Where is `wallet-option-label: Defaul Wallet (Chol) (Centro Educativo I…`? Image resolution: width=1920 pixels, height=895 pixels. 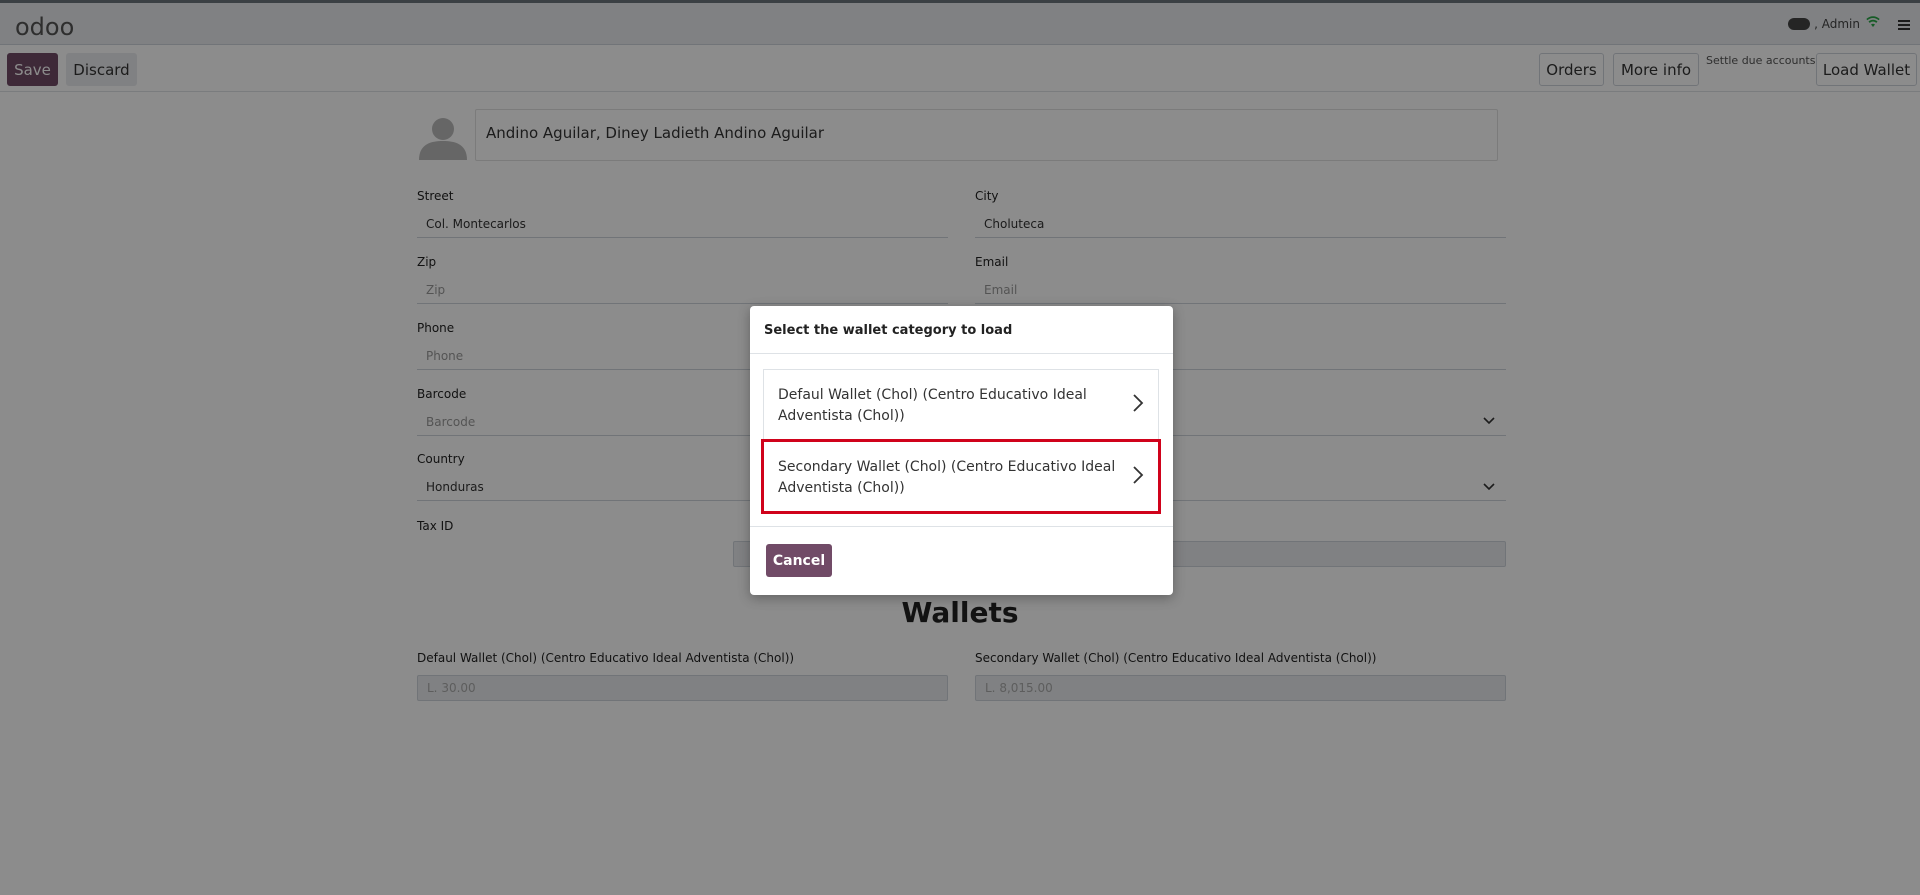 wallet-option-label: Defaul Wallet (Chol) (Centro Educativo I… is located at coordinates (932, 405).